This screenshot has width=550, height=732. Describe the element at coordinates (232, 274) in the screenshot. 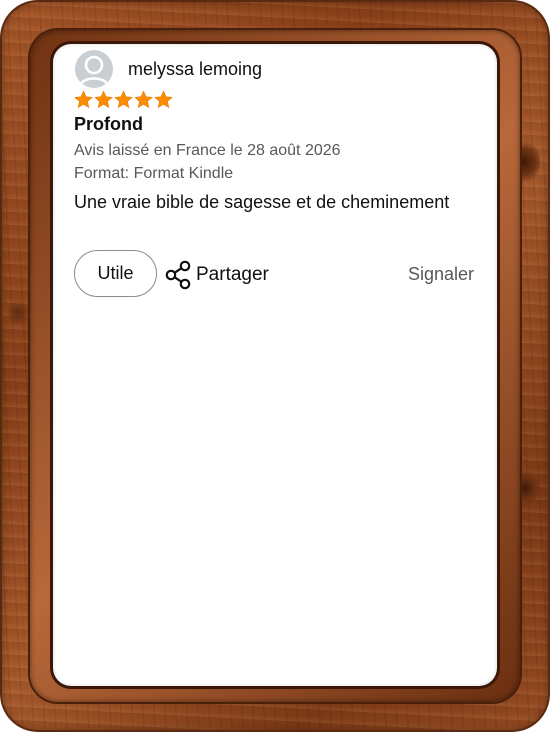

I see `share-label: Partager` at that location.